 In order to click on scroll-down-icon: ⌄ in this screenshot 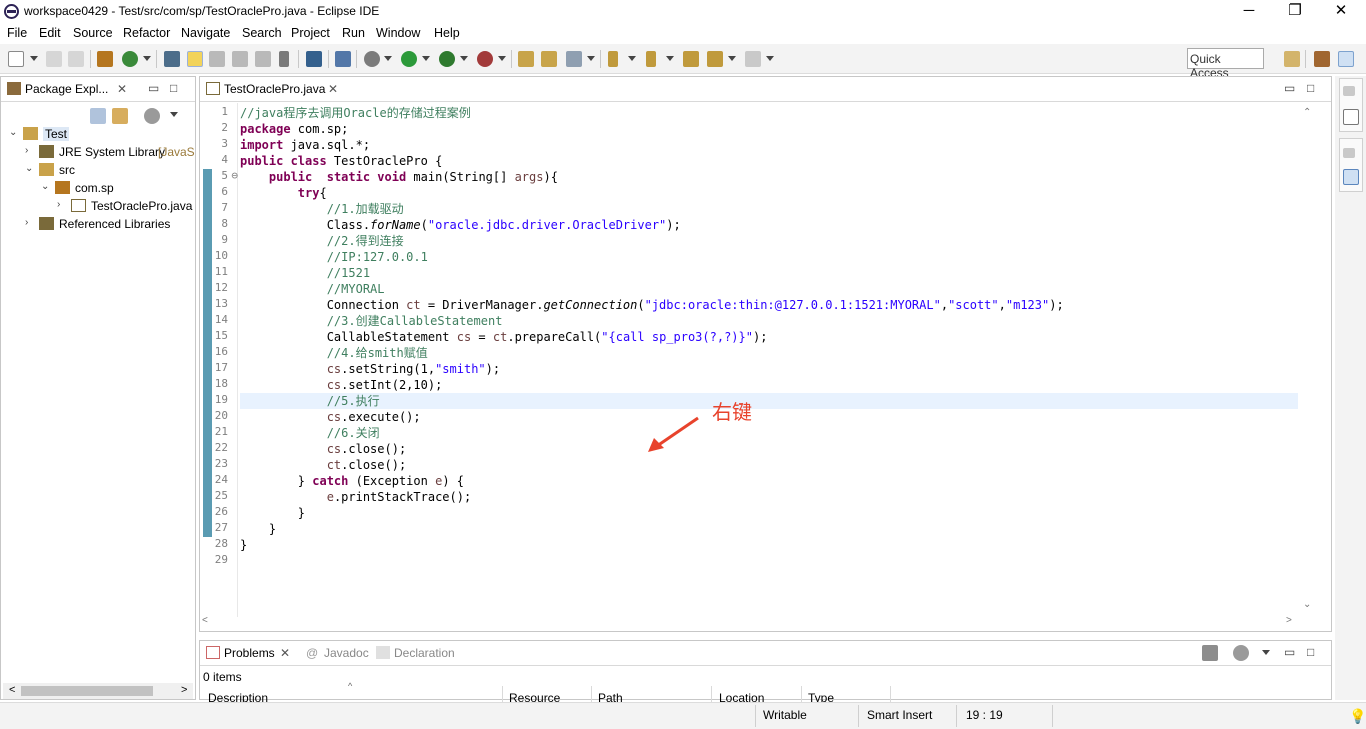, I will do `click(1307, 604)`.